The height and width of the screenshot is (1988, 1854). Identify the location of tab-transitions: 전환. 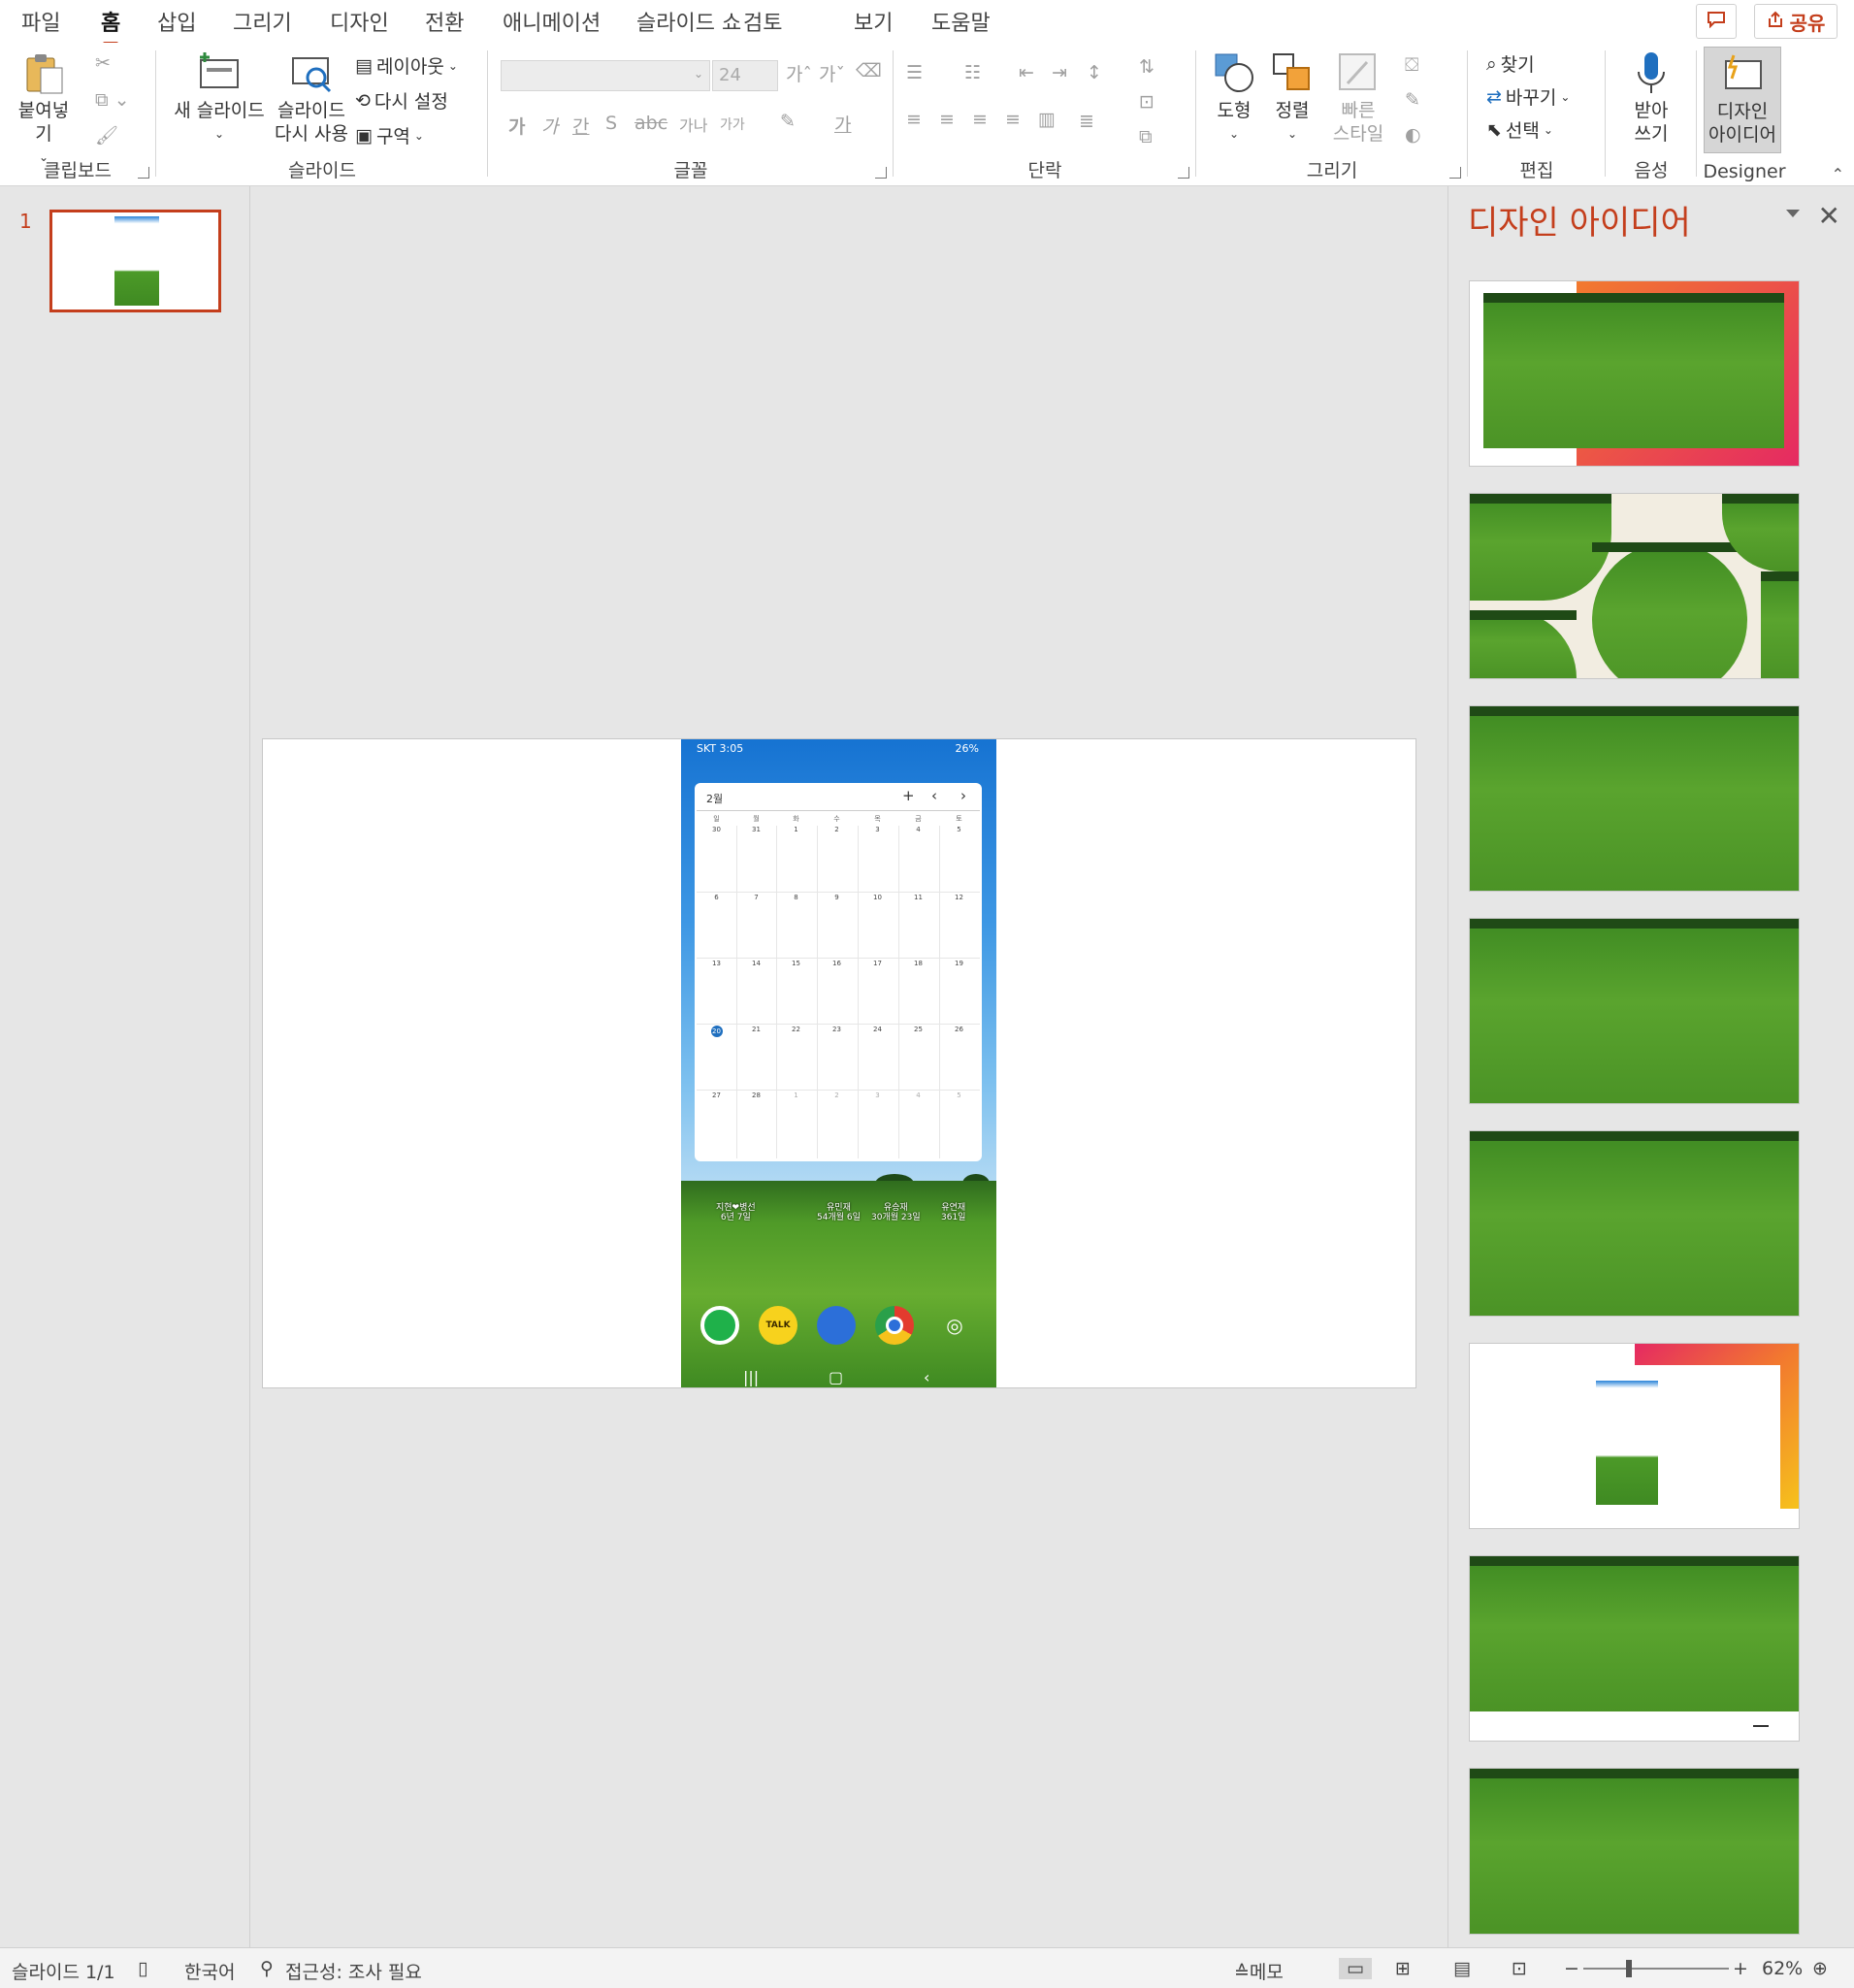
(444, 22).